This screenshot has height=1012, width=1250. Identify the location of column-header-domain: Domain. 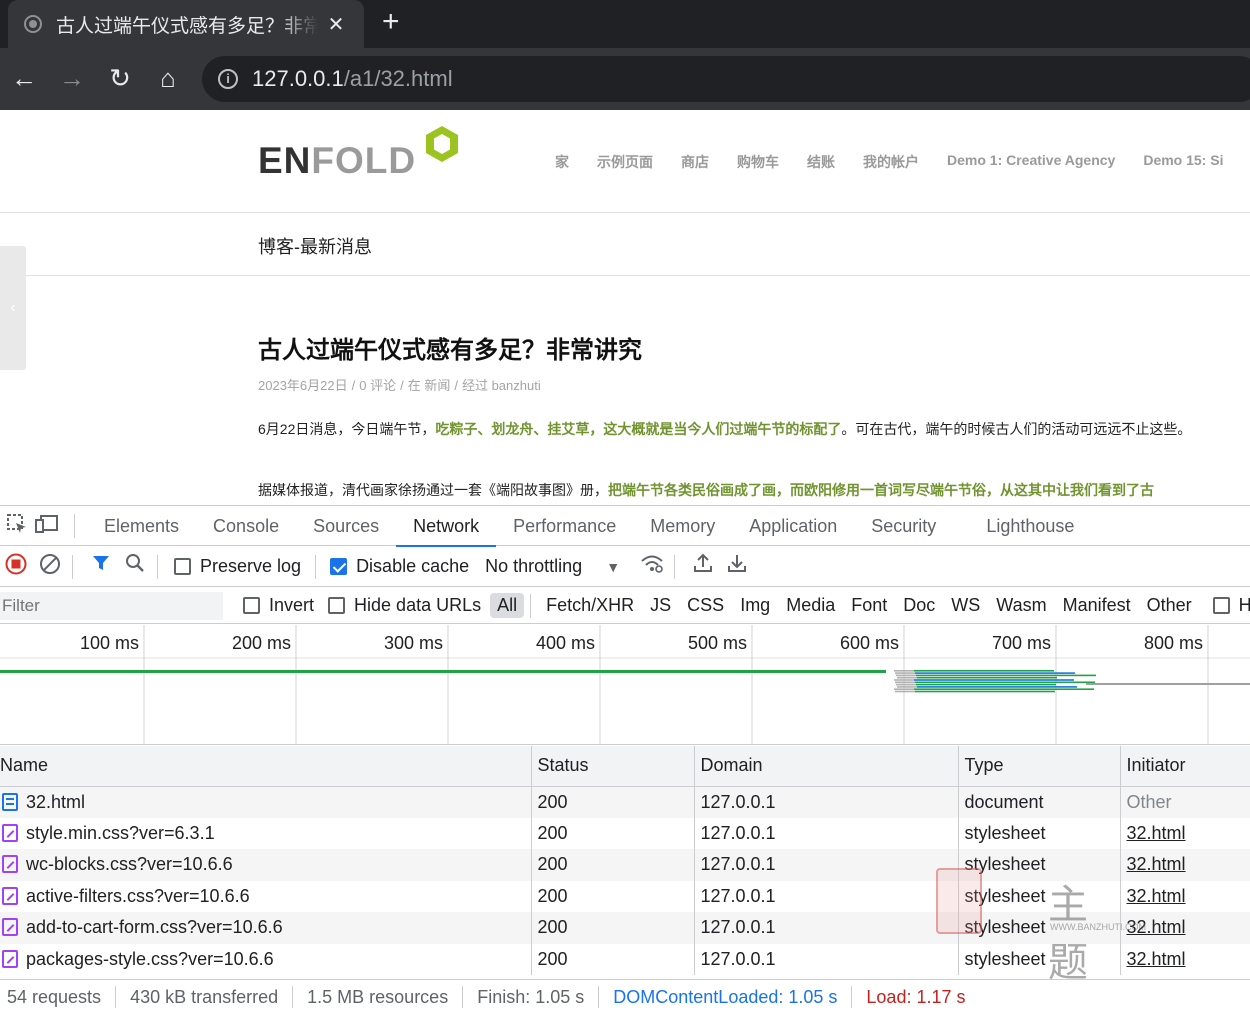
(826, 766).